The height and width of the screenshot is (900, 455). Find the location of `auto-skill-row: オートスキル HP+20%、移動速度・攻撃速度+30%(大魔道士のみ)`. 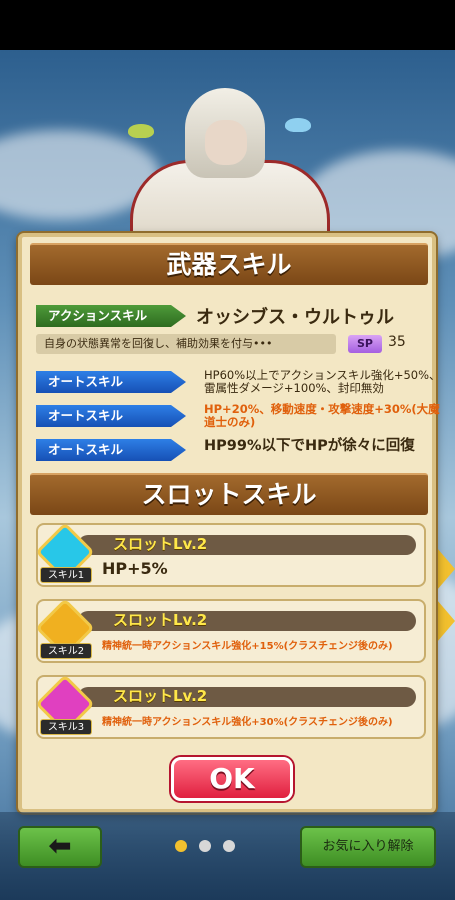

auto-skill-row: オートスキル HP+20%、移動速度・攻撃速度+30%(大魔道士のみ) is located at coordinates (238, 416).